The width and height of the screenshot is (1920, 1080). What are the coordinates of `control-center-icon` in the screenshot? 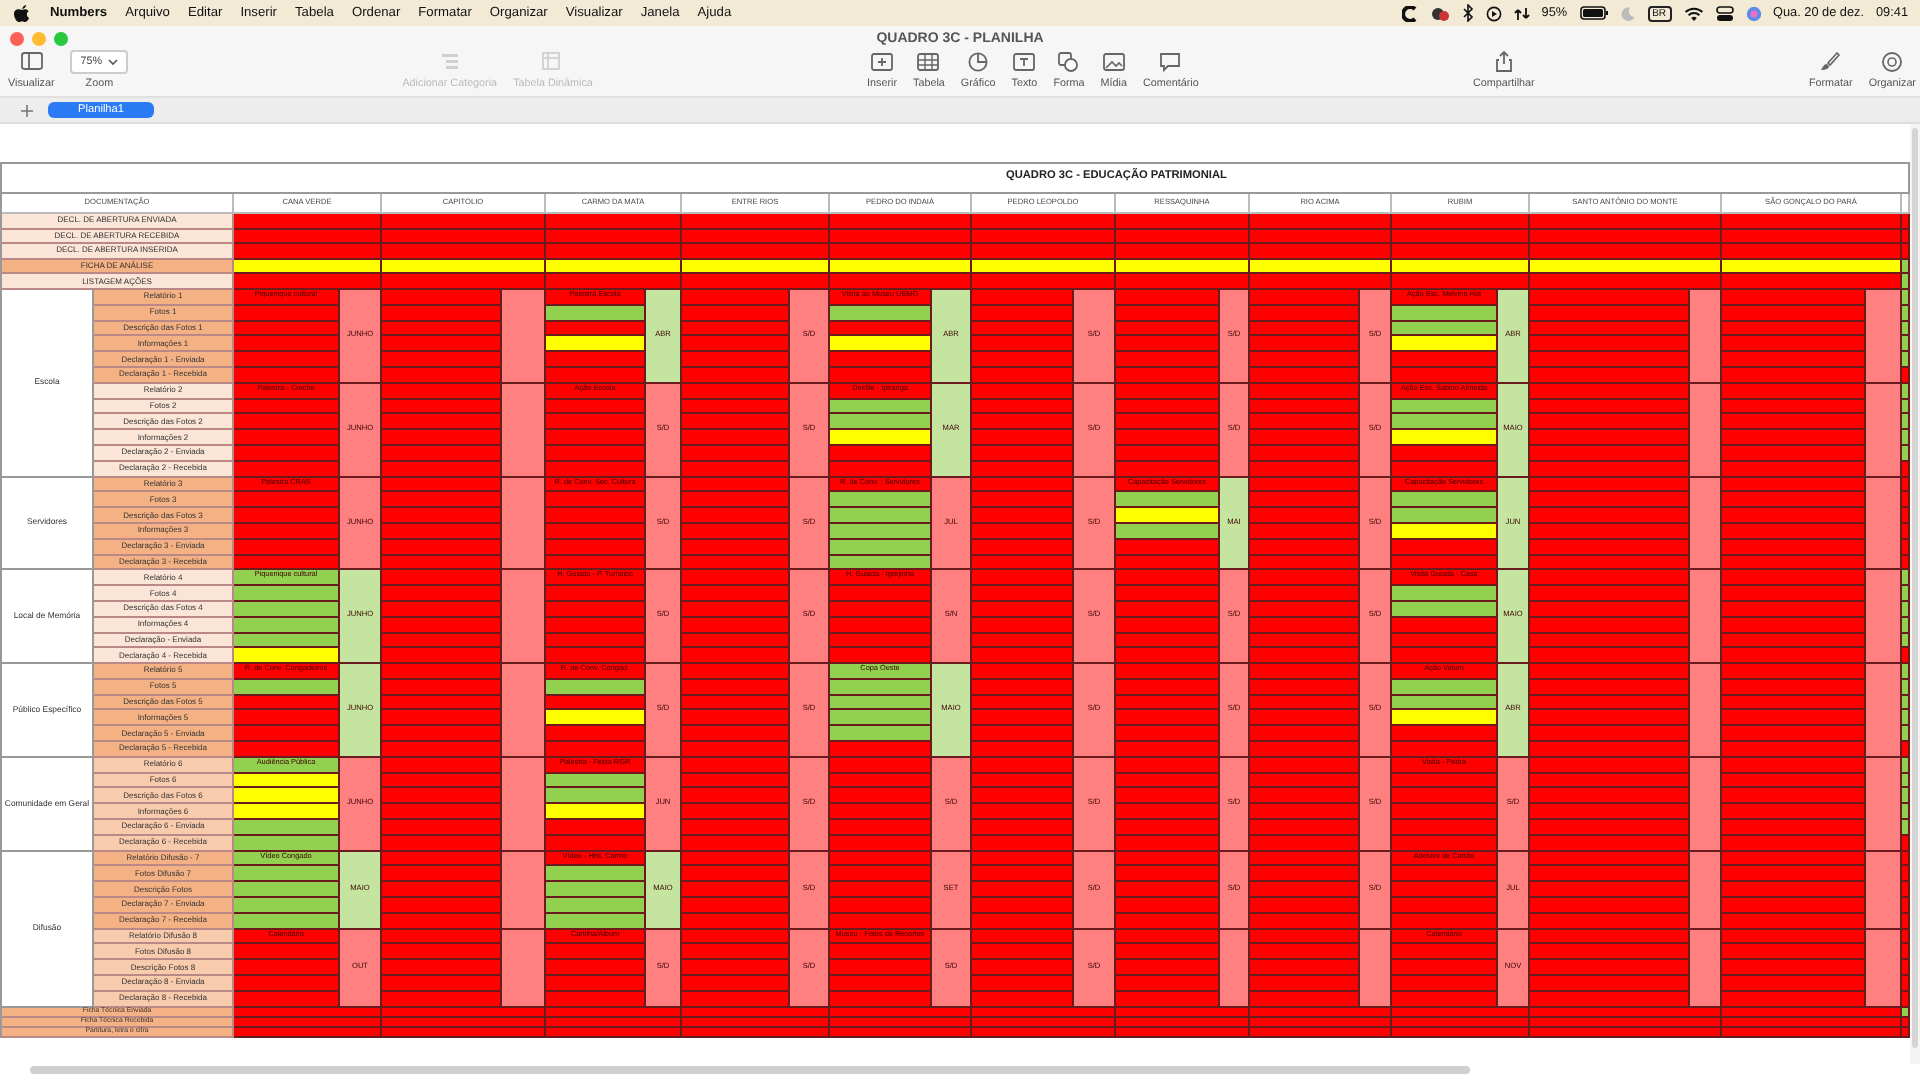 It's located at (1724, 13).